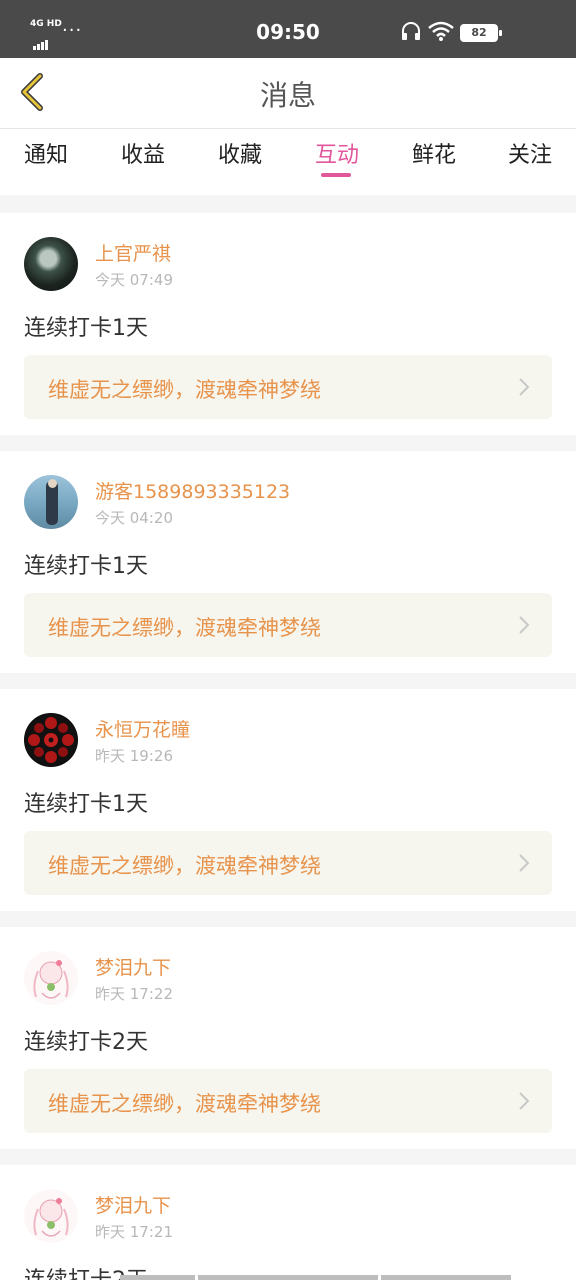  I want to click on timestamp: 昨天 17:22, so click(134, 994).